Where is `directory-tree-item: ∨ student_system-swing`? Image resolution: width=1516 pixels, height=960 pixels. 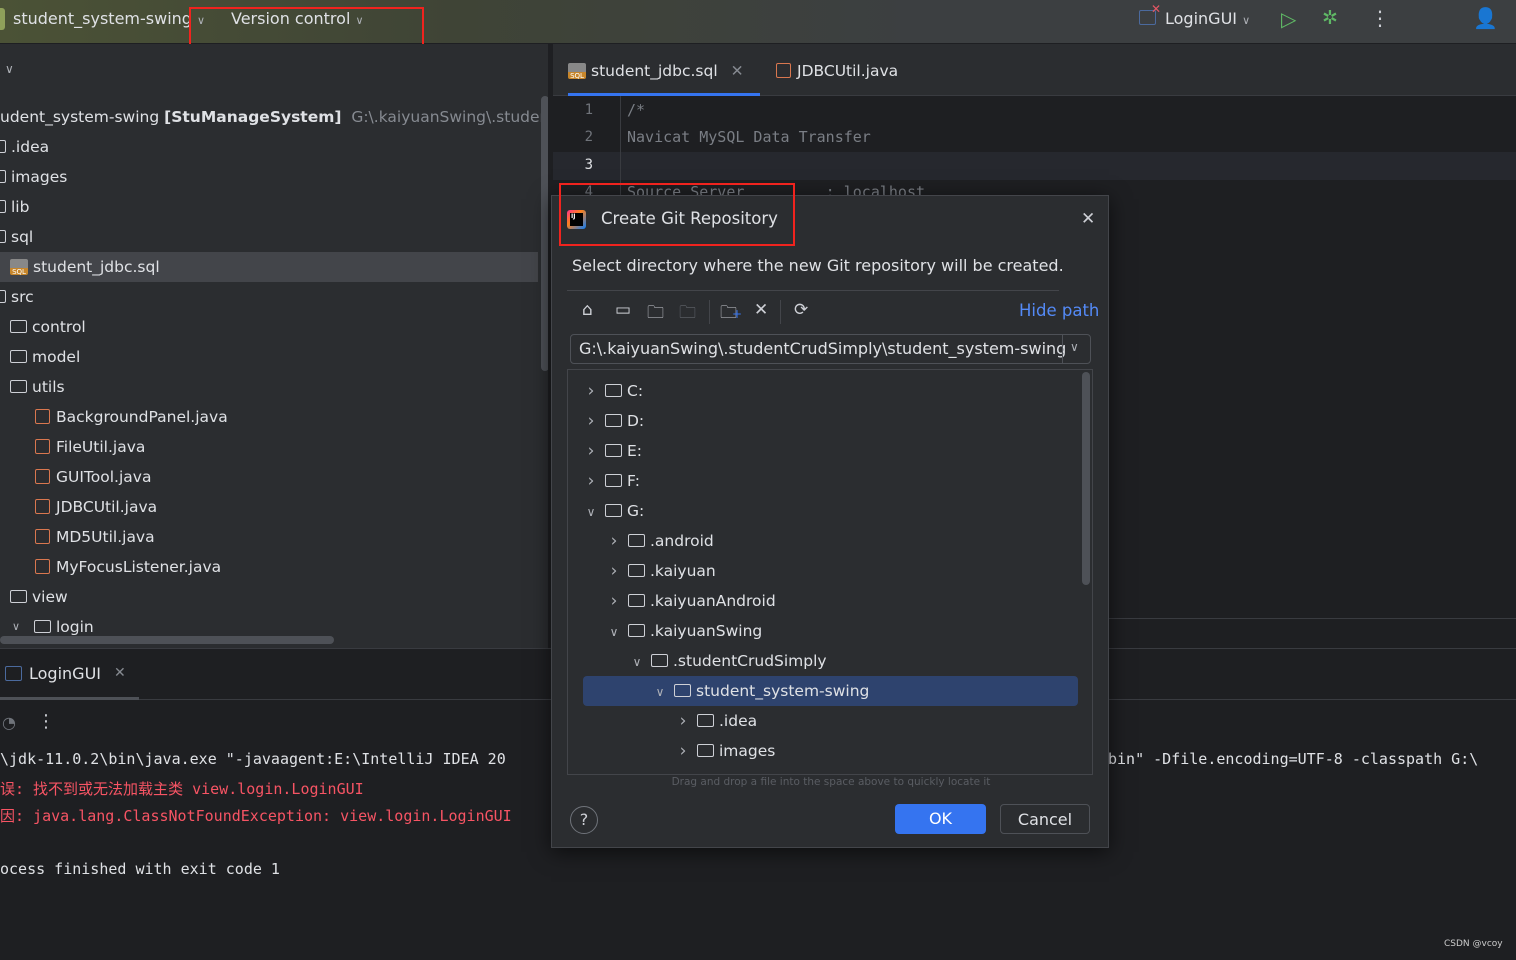
directory-tree-item: ∨ student_system-swing is located at coordinates (830, 691).